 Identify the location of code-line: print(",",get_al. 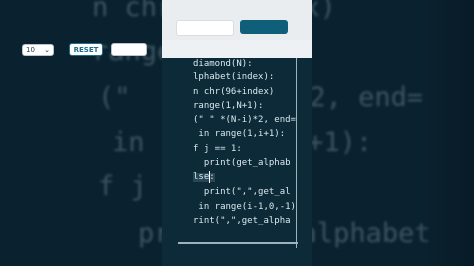
(242, 192).